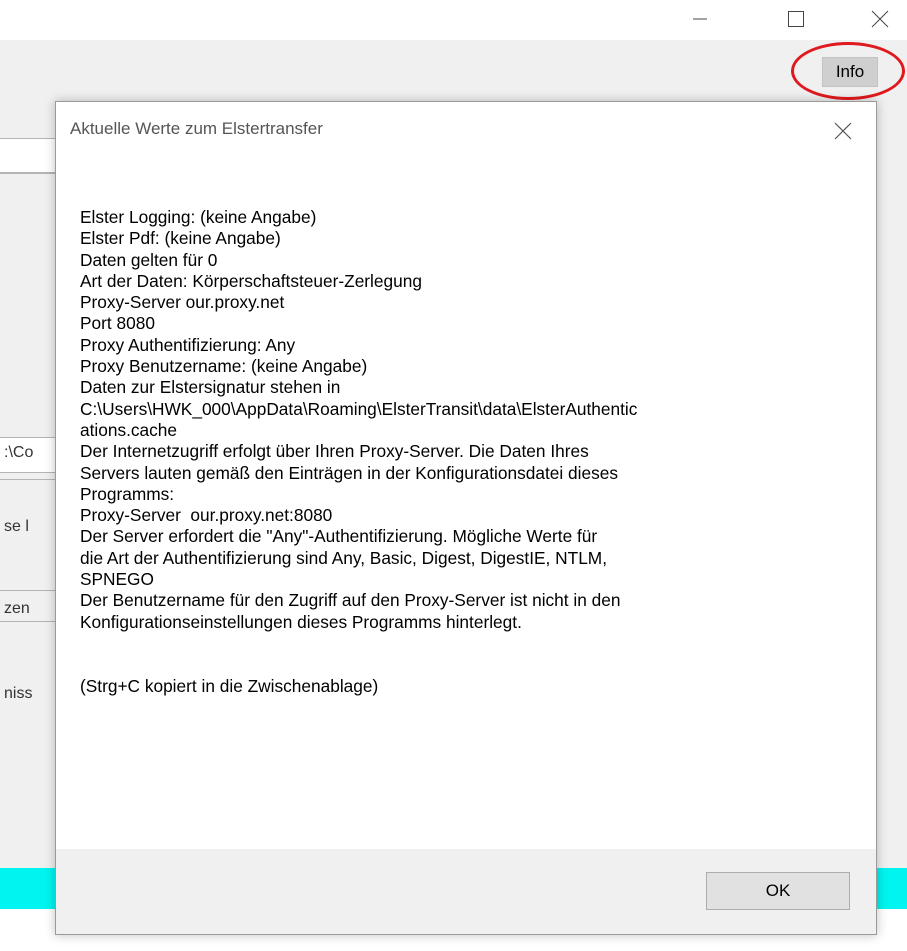  Describe the element at coordinates (466, 891) in the screenshot. I see `dialog-footer: OK` at that location.